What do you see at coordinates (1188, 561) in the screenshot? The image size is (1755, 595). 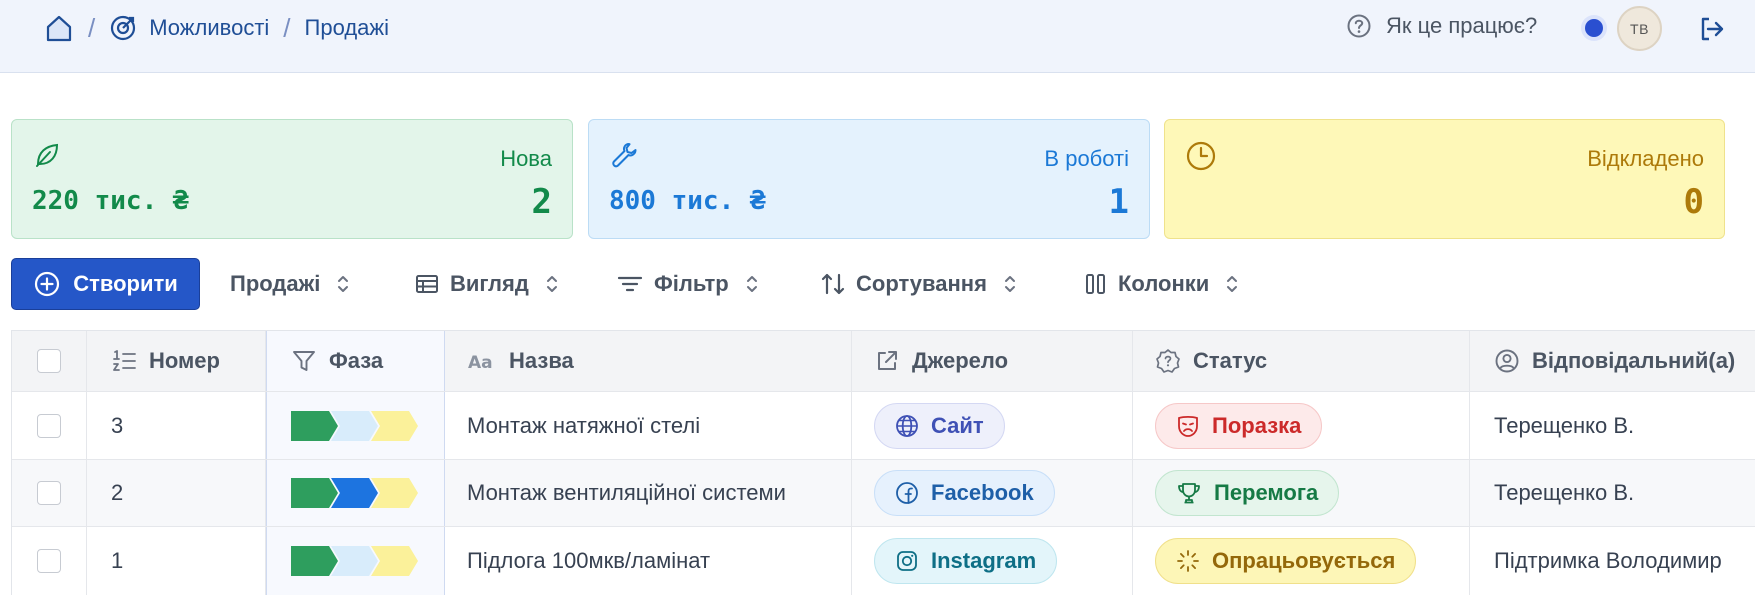 I see `loader-icon` at bounding box center [1188, 561].